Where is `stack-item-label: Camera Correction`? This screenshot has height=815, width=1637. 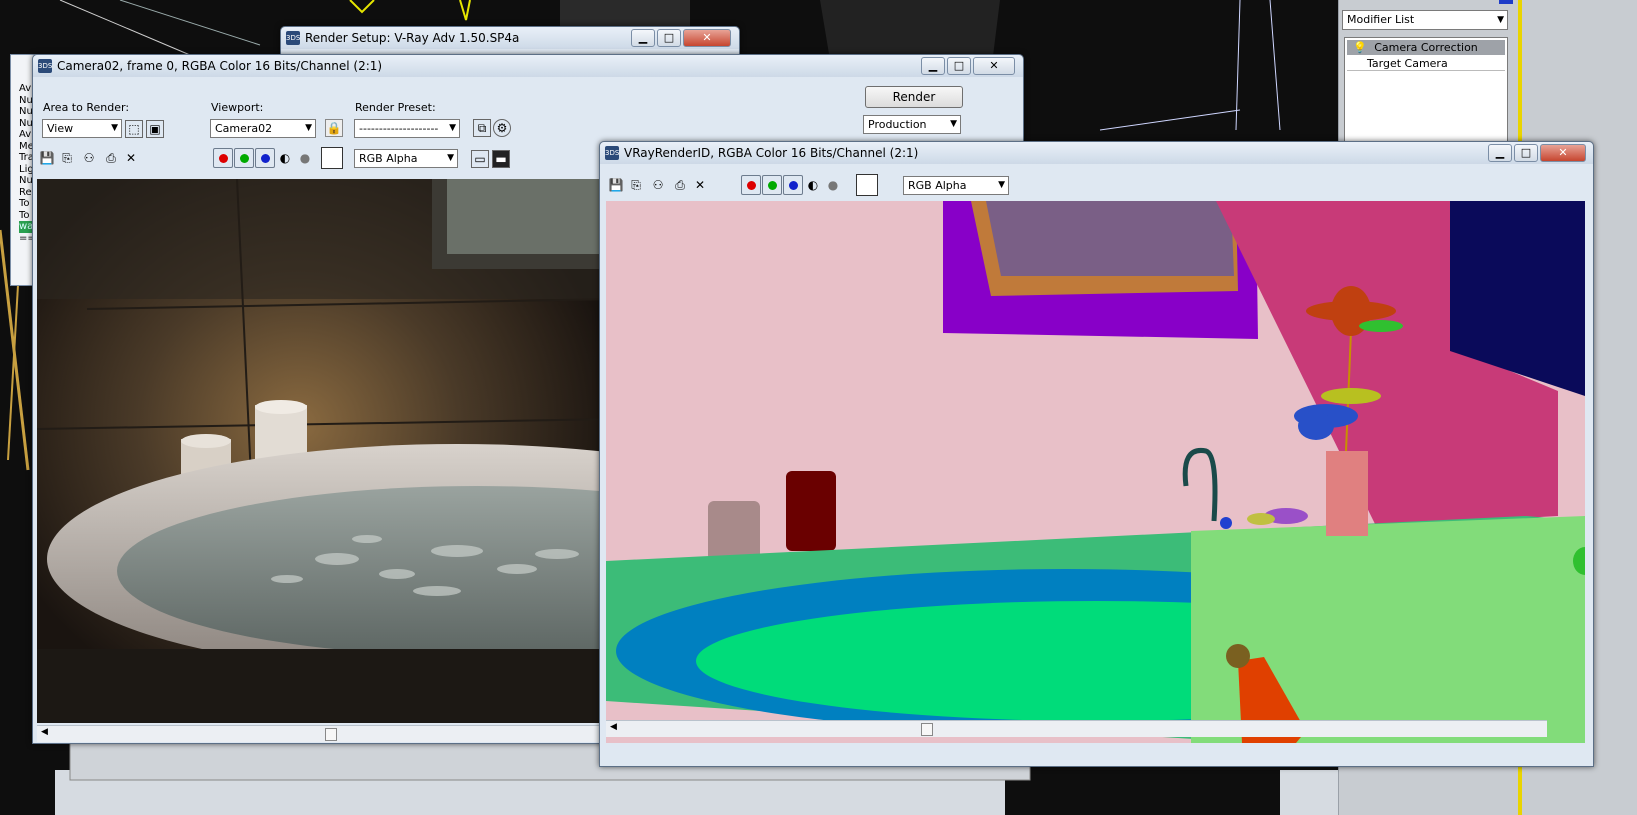
stack-item-label: Camera Correction is located at coordinates (1426, 47).